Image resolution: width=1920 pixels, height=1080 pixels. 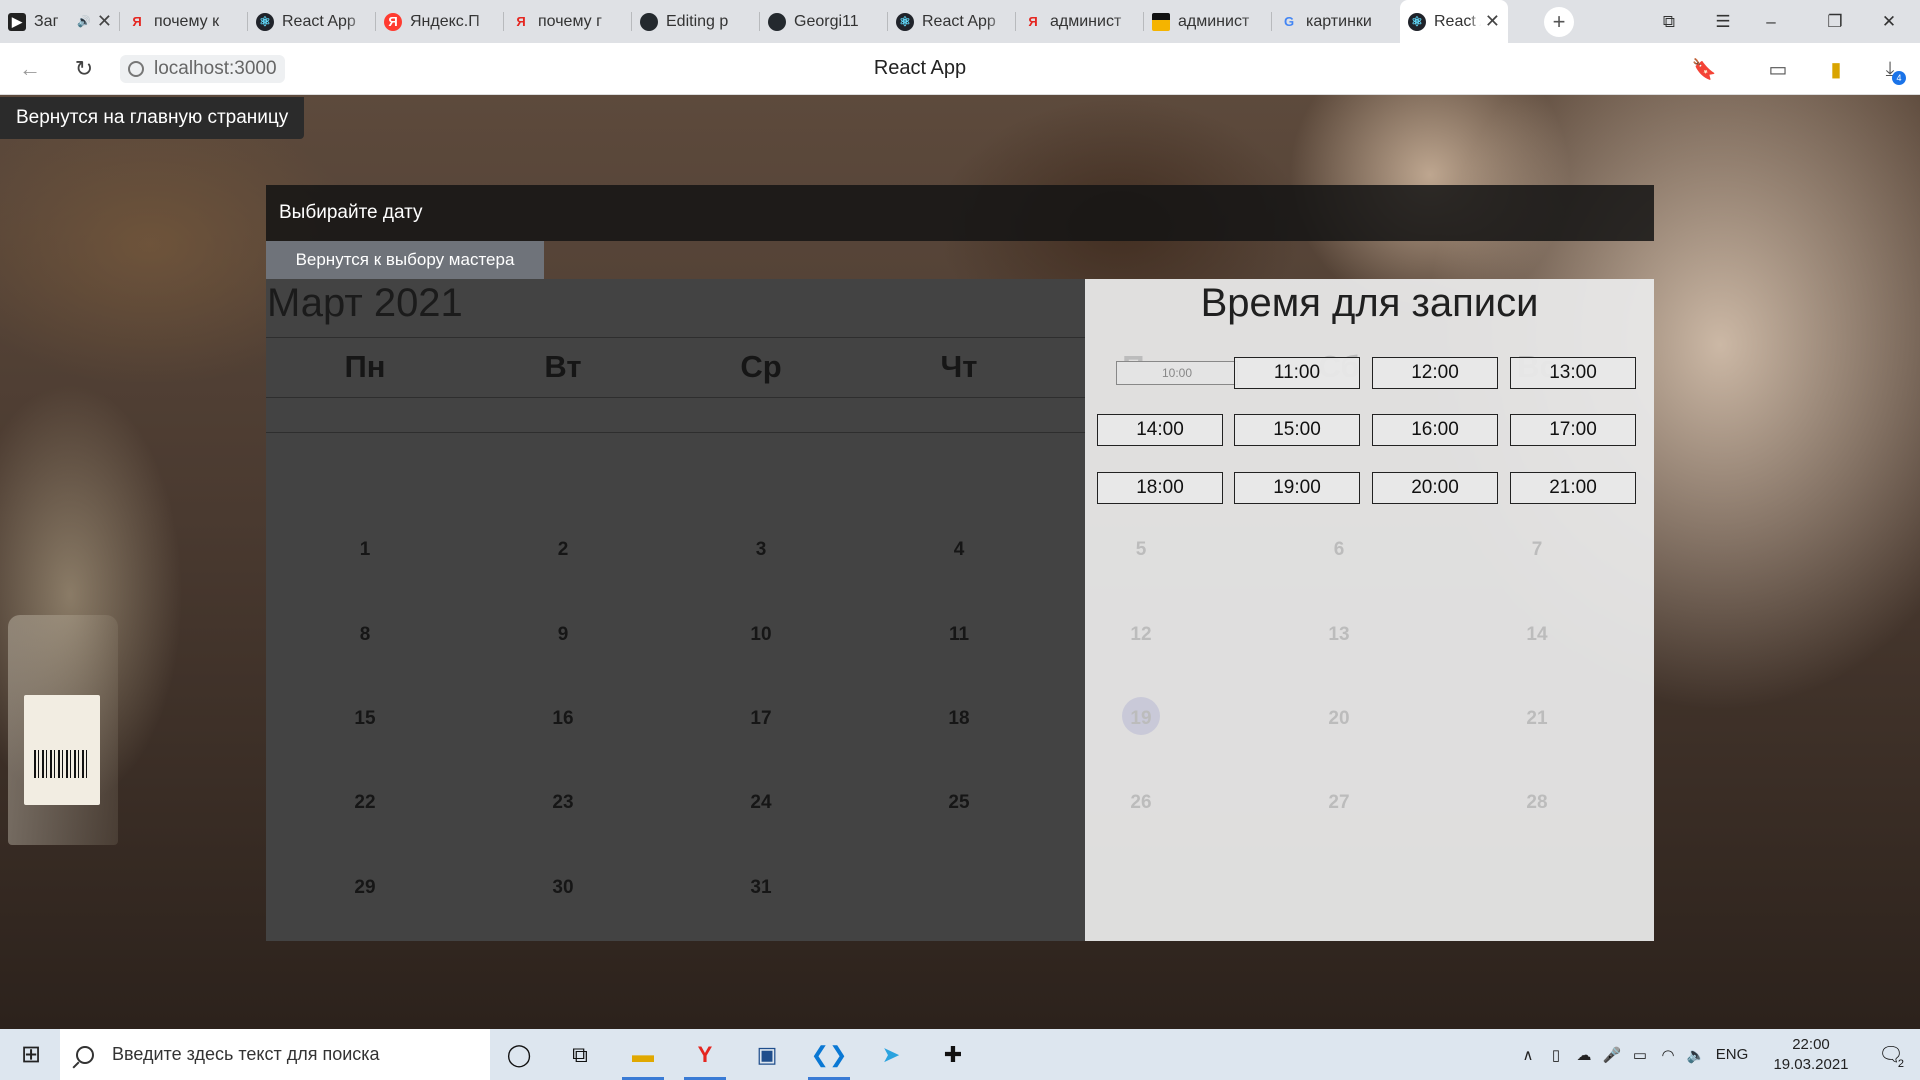 What do you see at coordinates (563, 888) in the screenshot?
I see `calendar-day: 30` at bounding box center [563, 888].